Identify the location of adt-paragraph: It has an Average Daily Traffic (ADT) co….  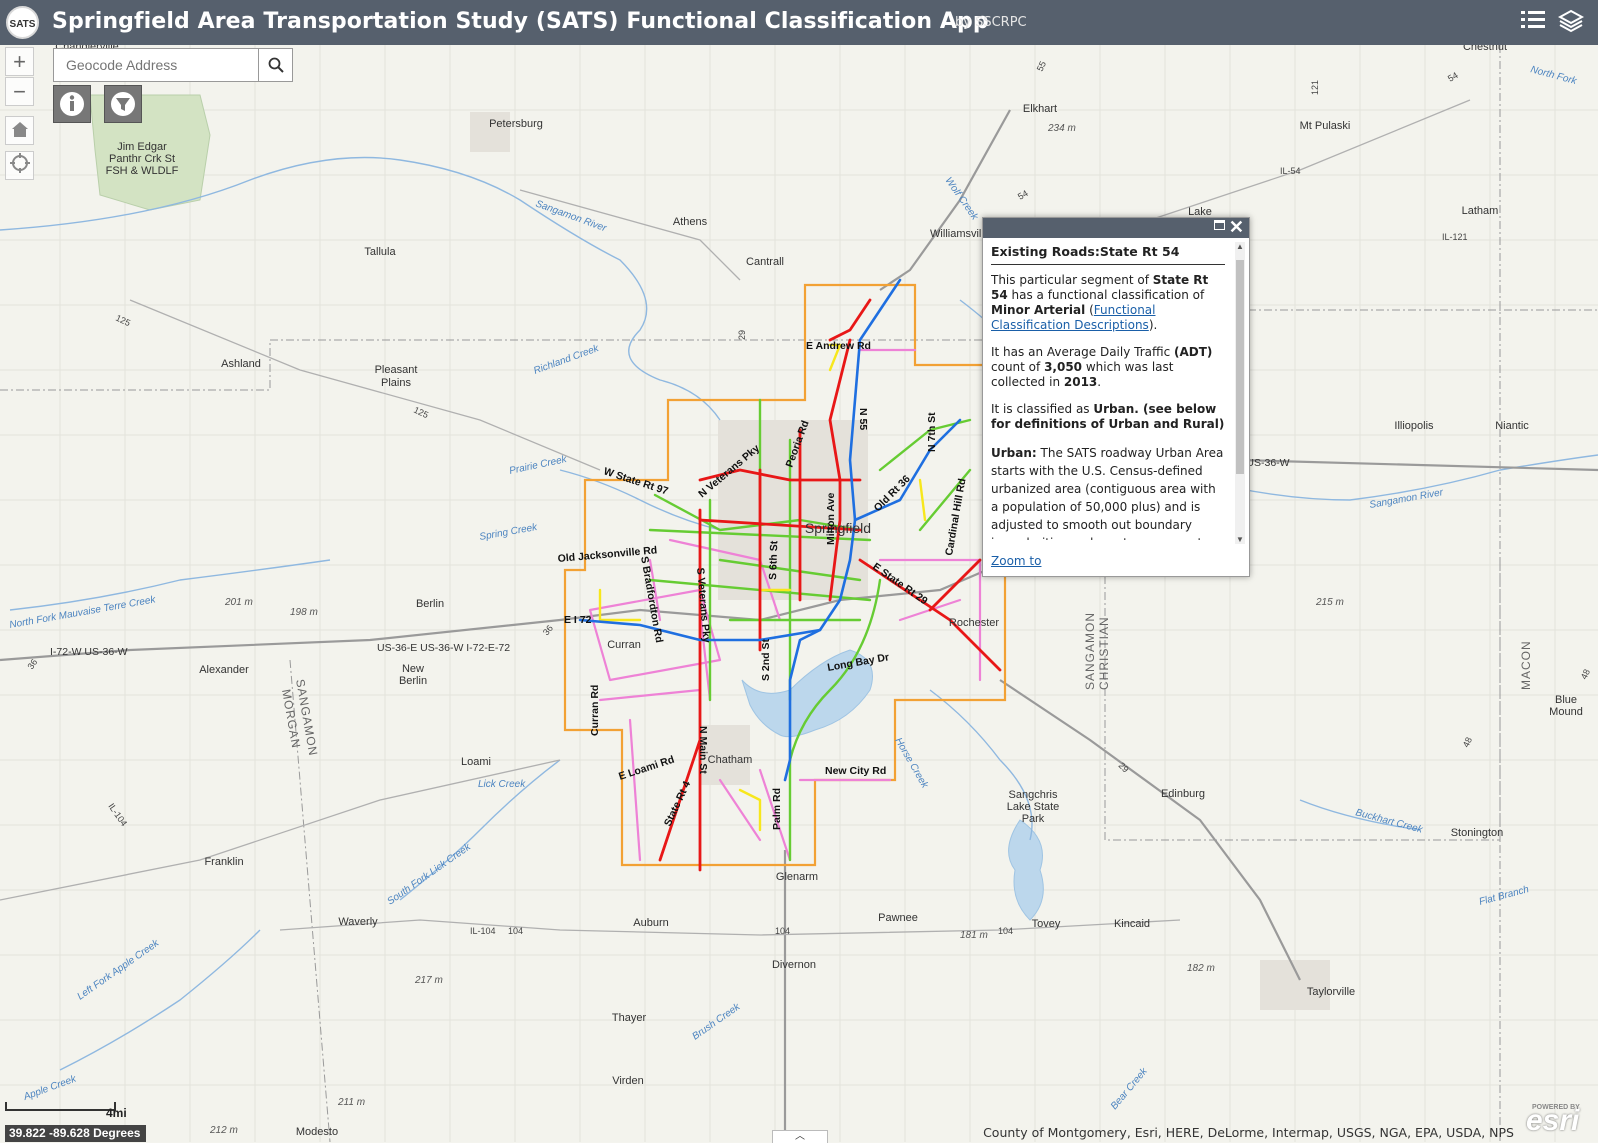
(1102, 367).